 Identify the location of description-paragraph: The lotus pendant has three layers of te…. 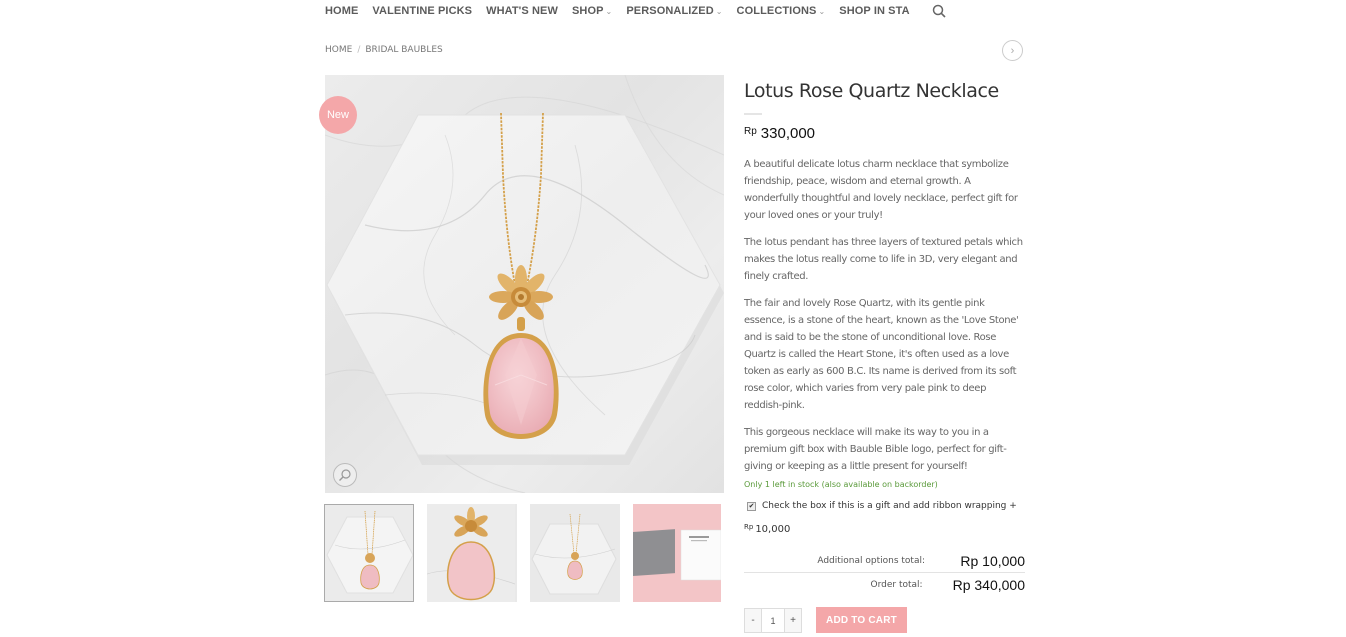
(883, 259).